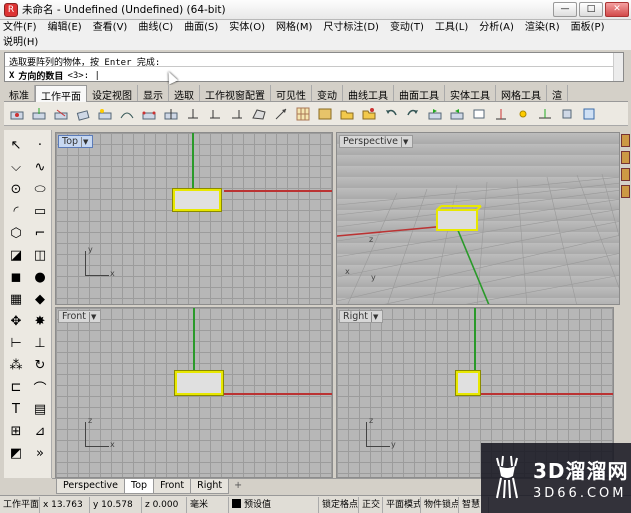  What do you see at coordinates (105, 114) in the screenshot?
I see `cplane-object-icon` at bounding box center [105, 114].